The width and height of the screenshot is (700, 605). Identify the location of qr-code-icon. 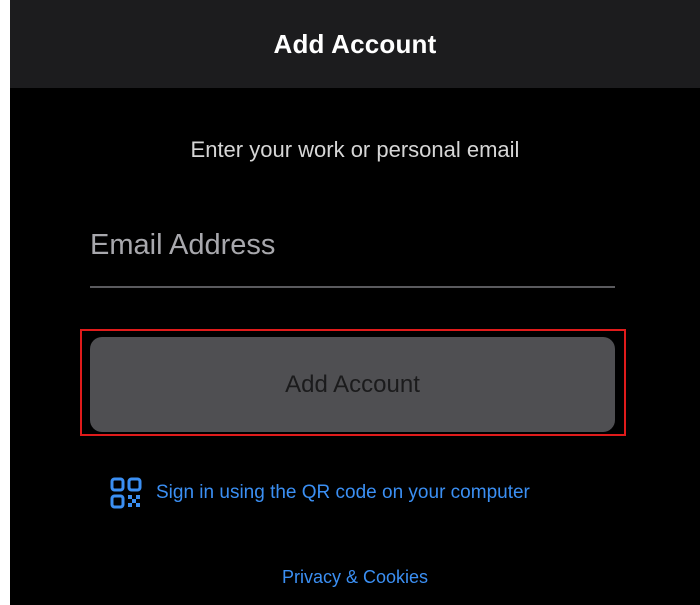
(126, 493).